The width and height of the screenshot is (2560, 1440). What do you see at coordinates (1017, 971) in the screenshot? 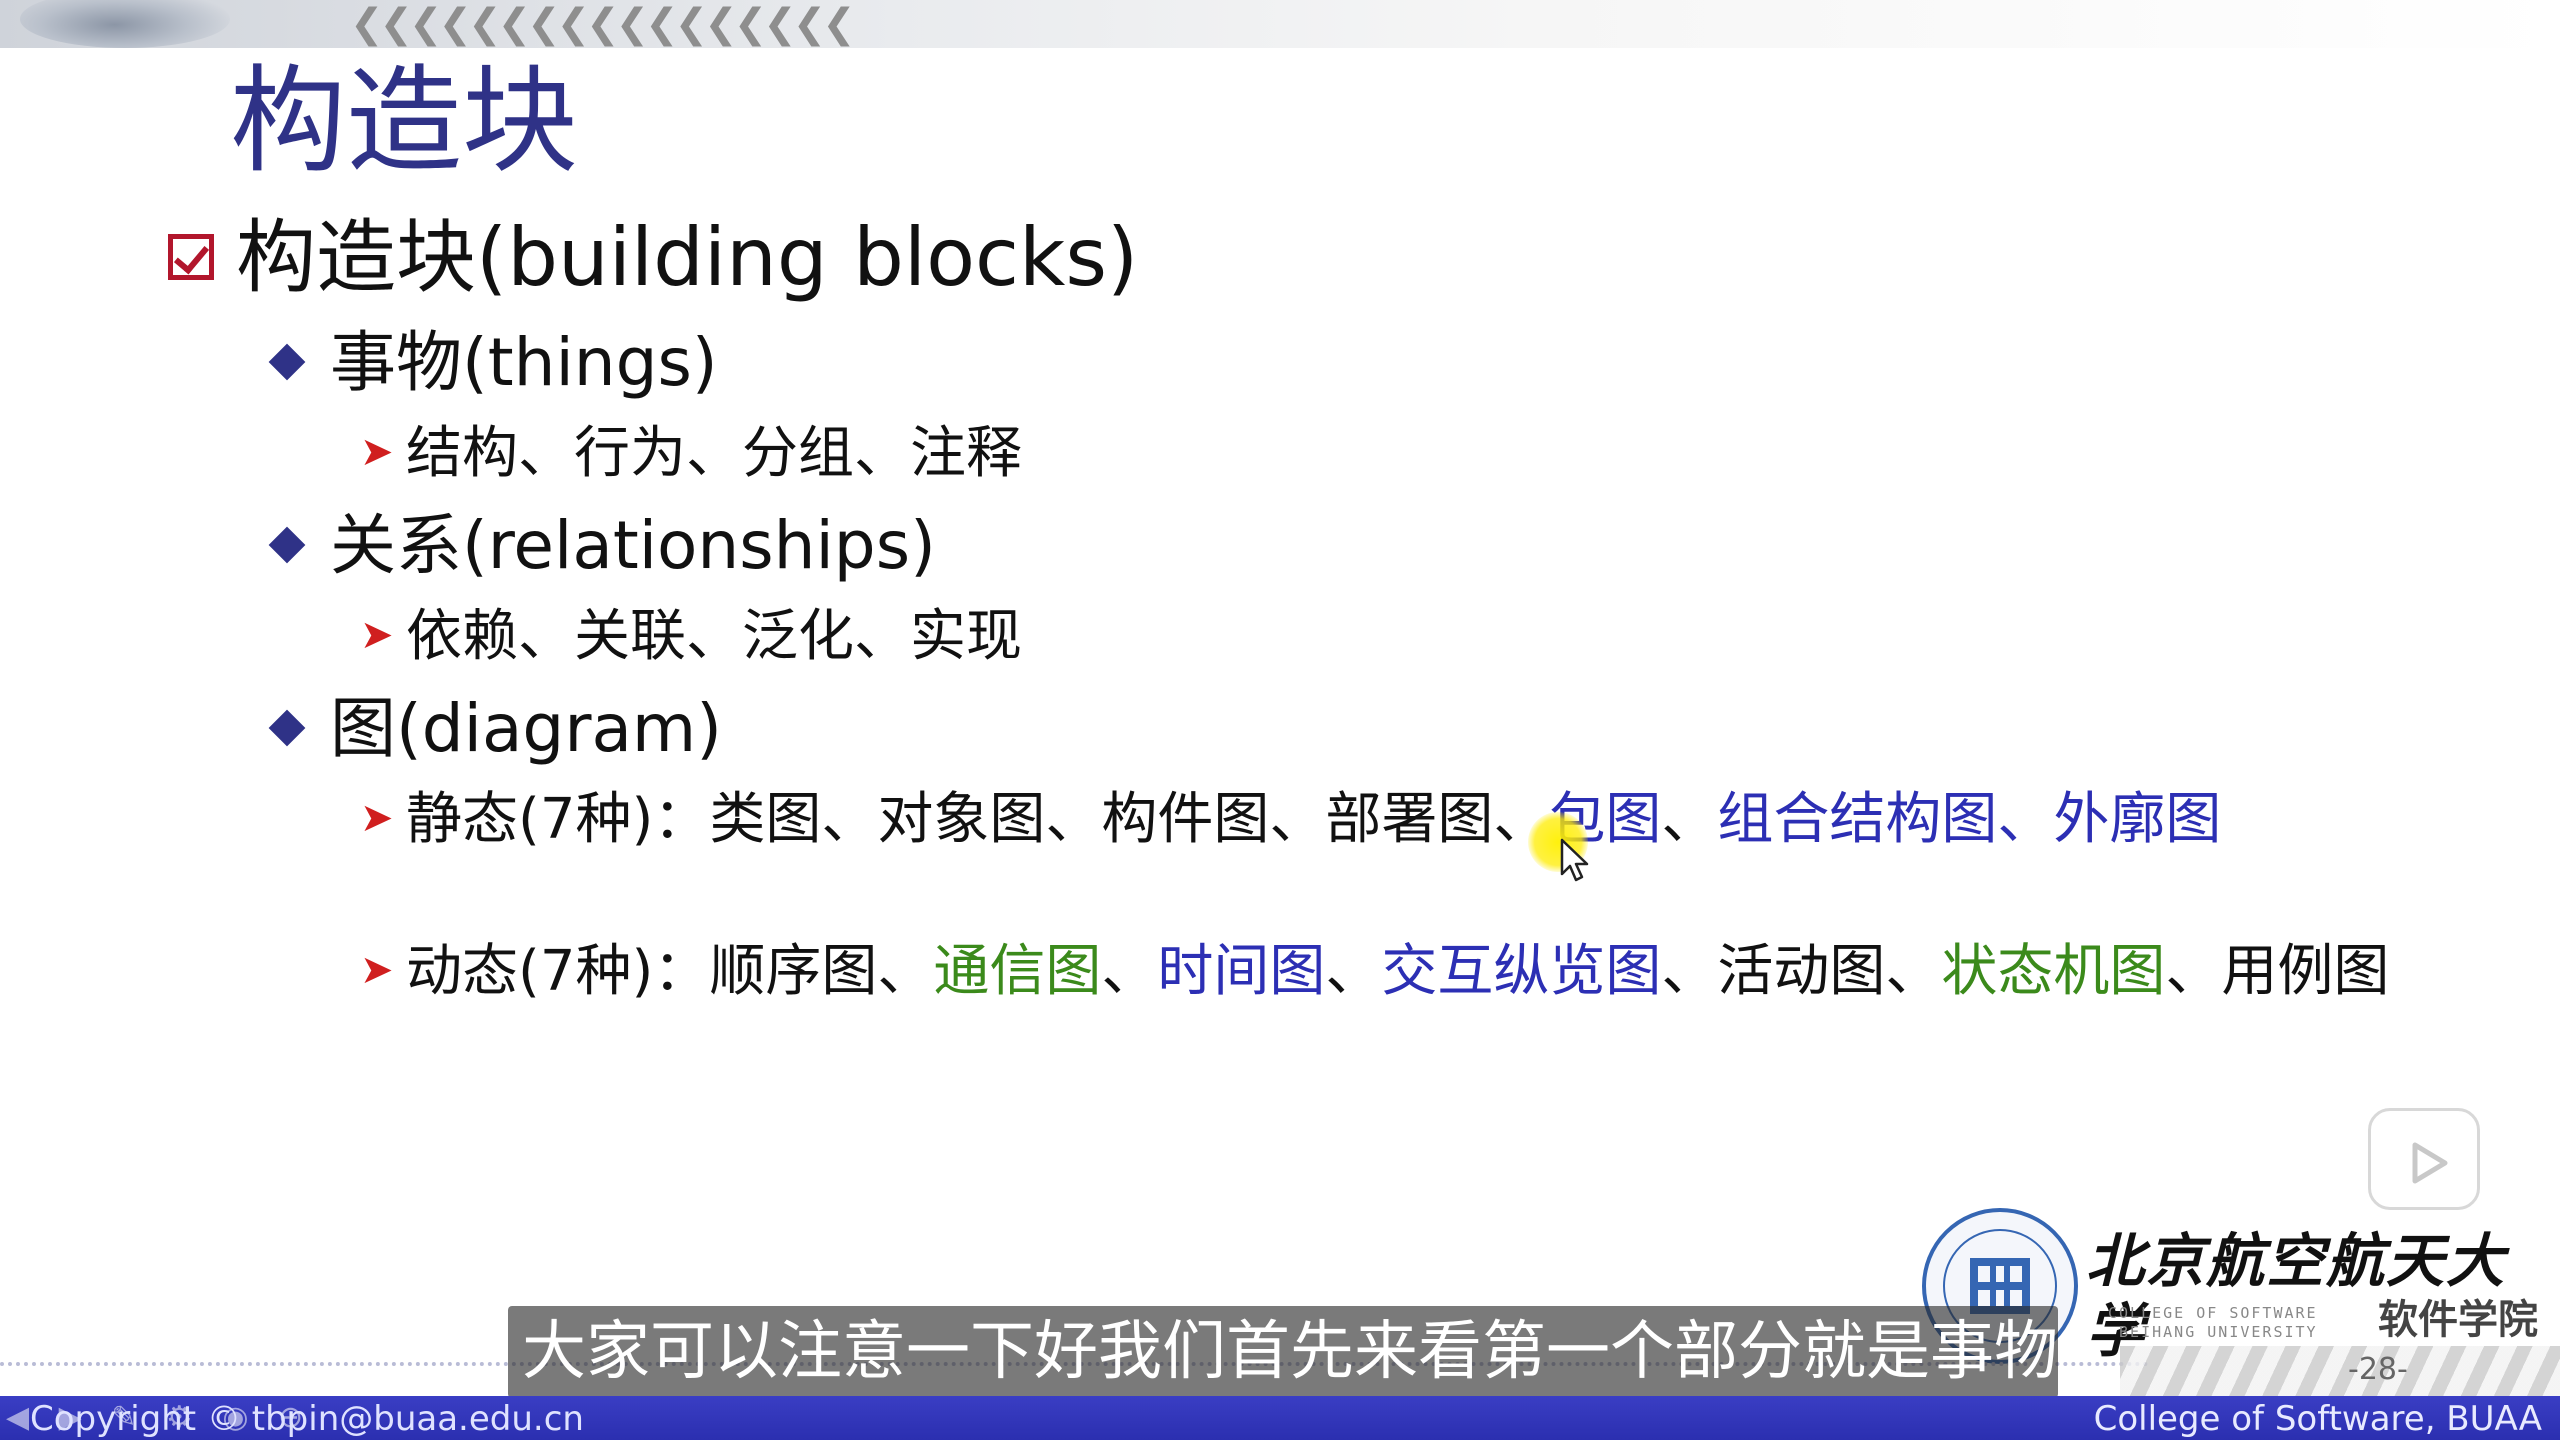
I see `communication-diagram-text: 通信图` at bounding box center [1017, 971].